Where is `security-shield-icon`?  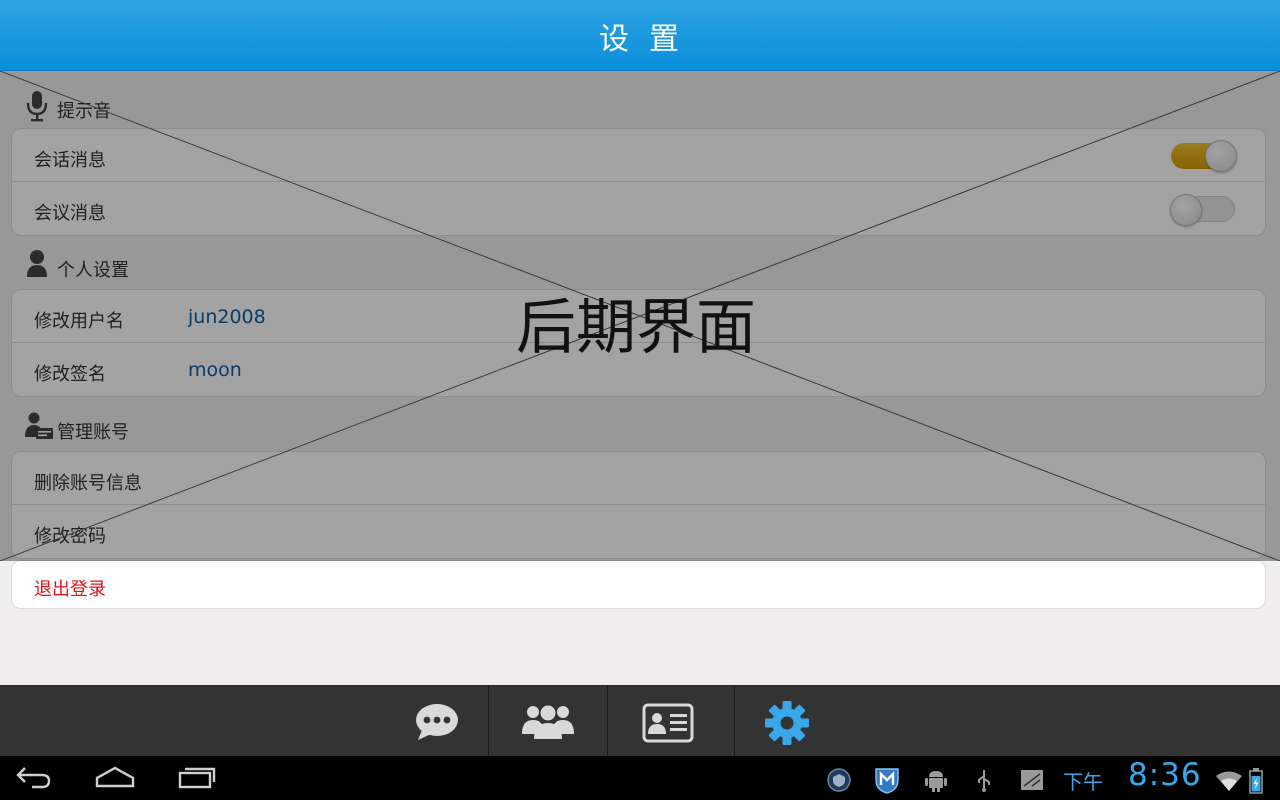
security-shield-icon is located at coordinates (839, 782).